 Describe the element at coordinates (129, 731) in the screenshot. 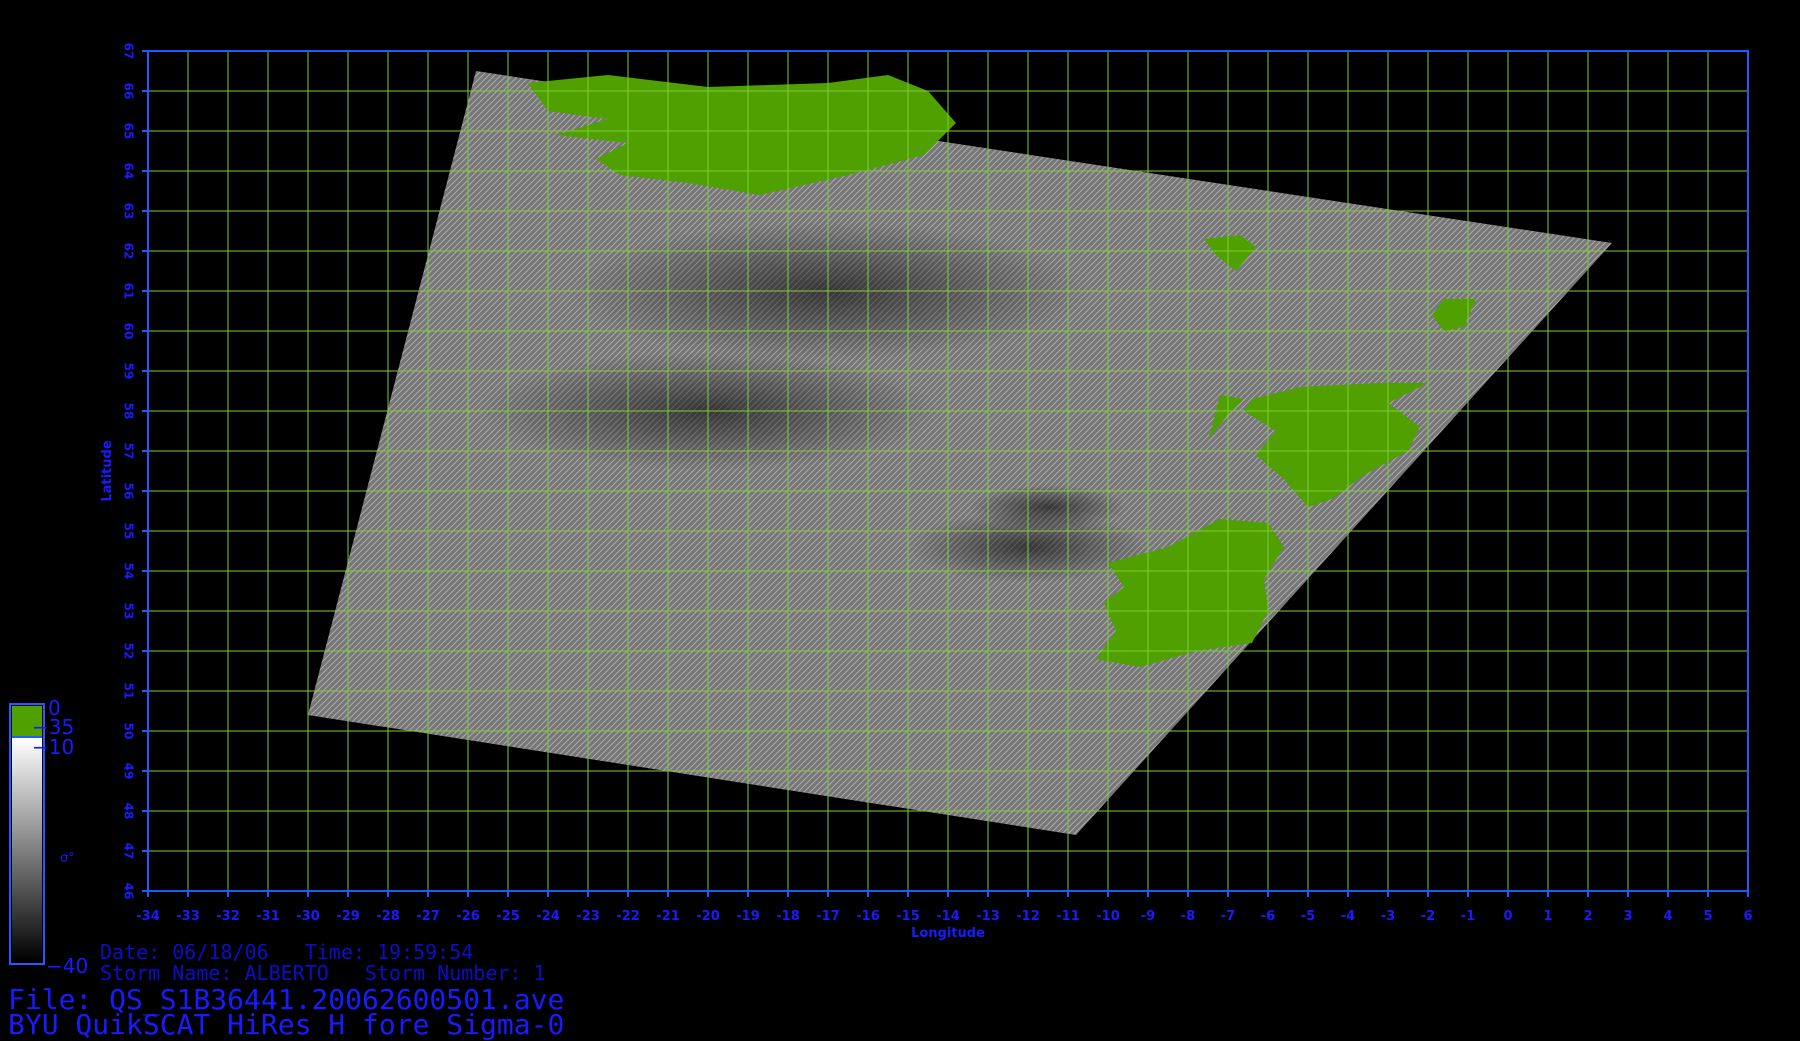

I see `lat-tick-label: 50` at that location.